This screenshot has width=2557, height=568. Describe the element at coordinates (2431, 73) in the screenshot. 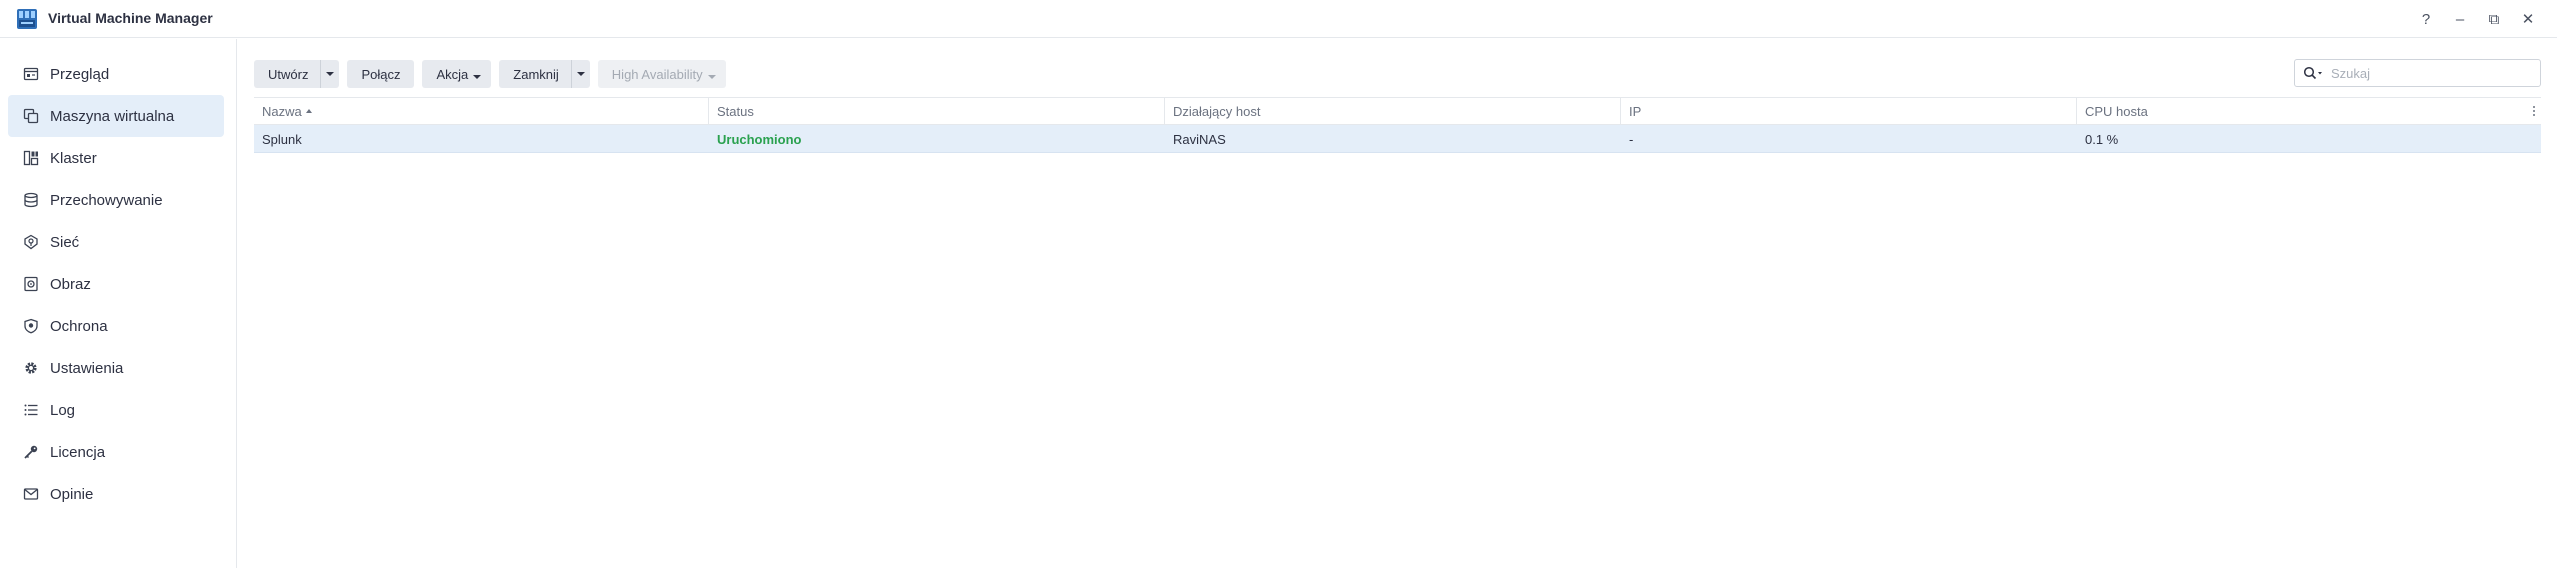

I see `search-input` at that location.